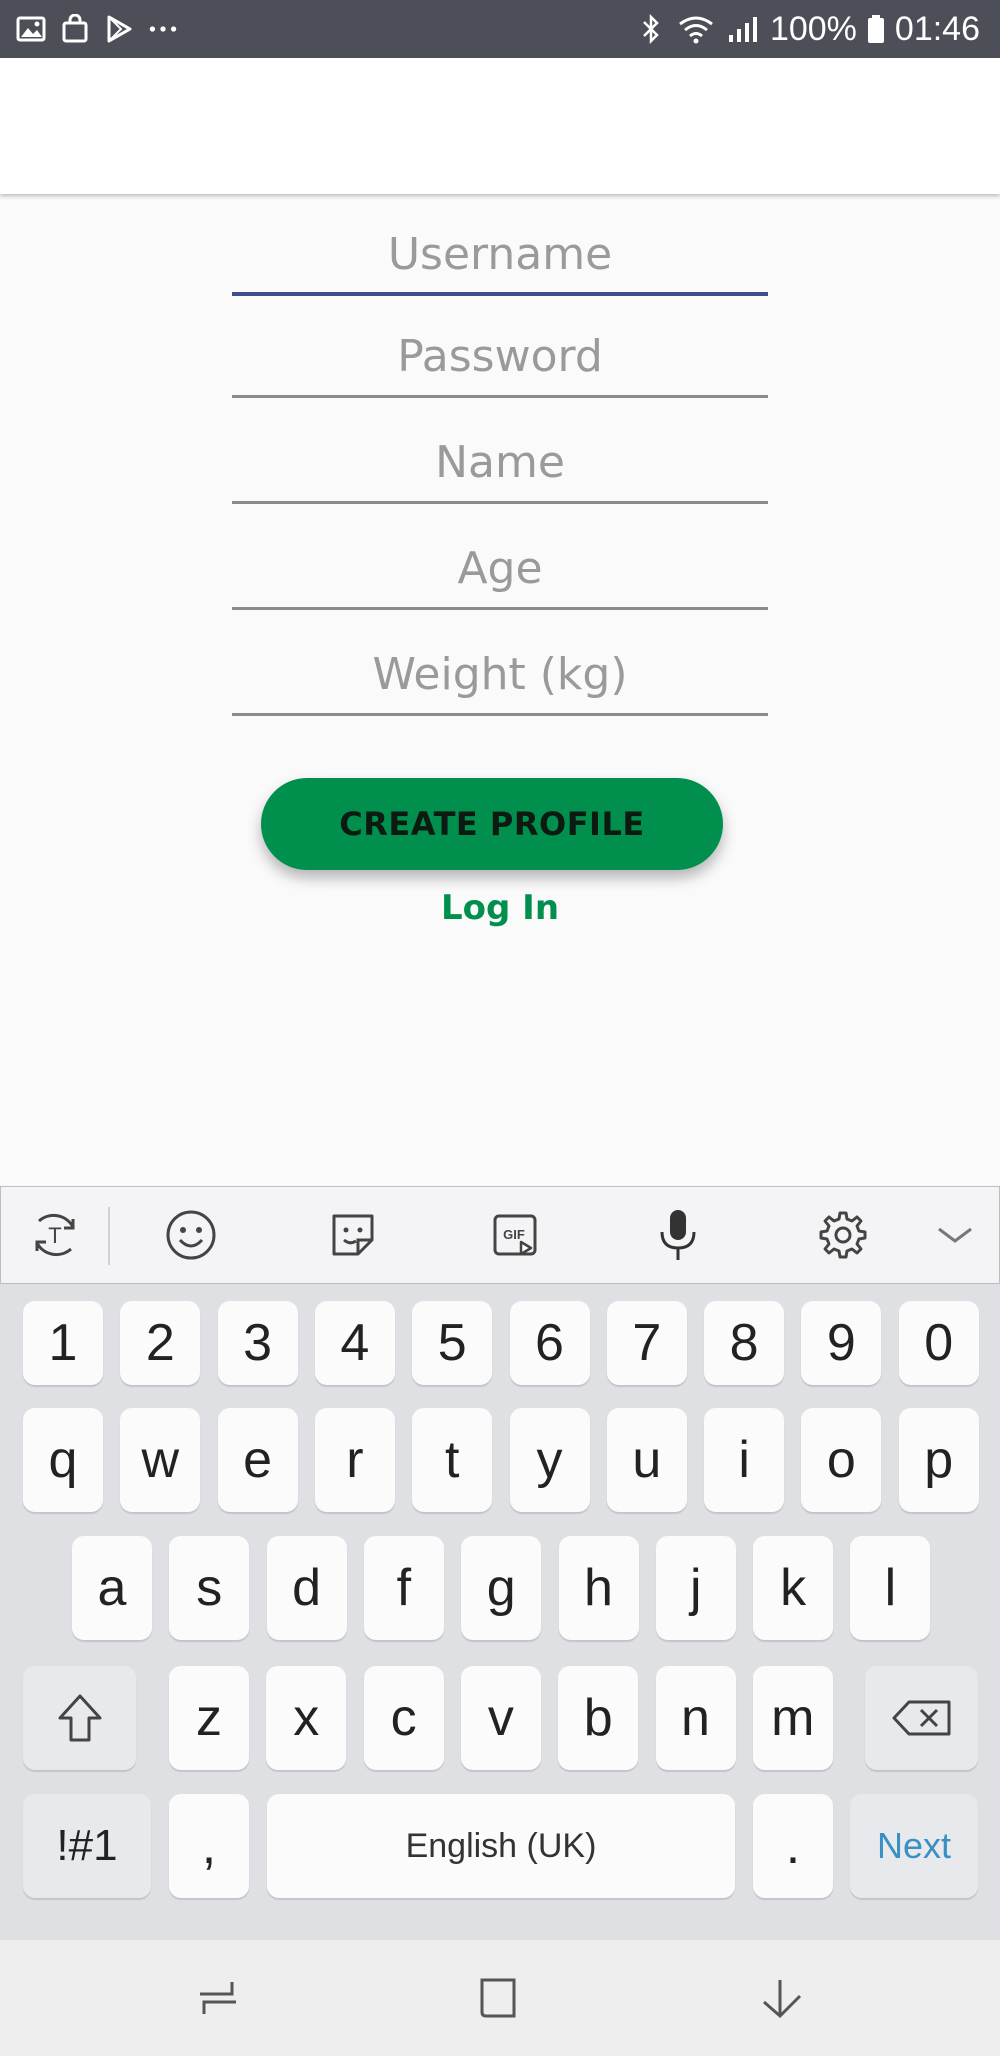 Image resolution: width=1000 pixels, height=2056 pixels. I want to click on weight-input, so click(500, 674).